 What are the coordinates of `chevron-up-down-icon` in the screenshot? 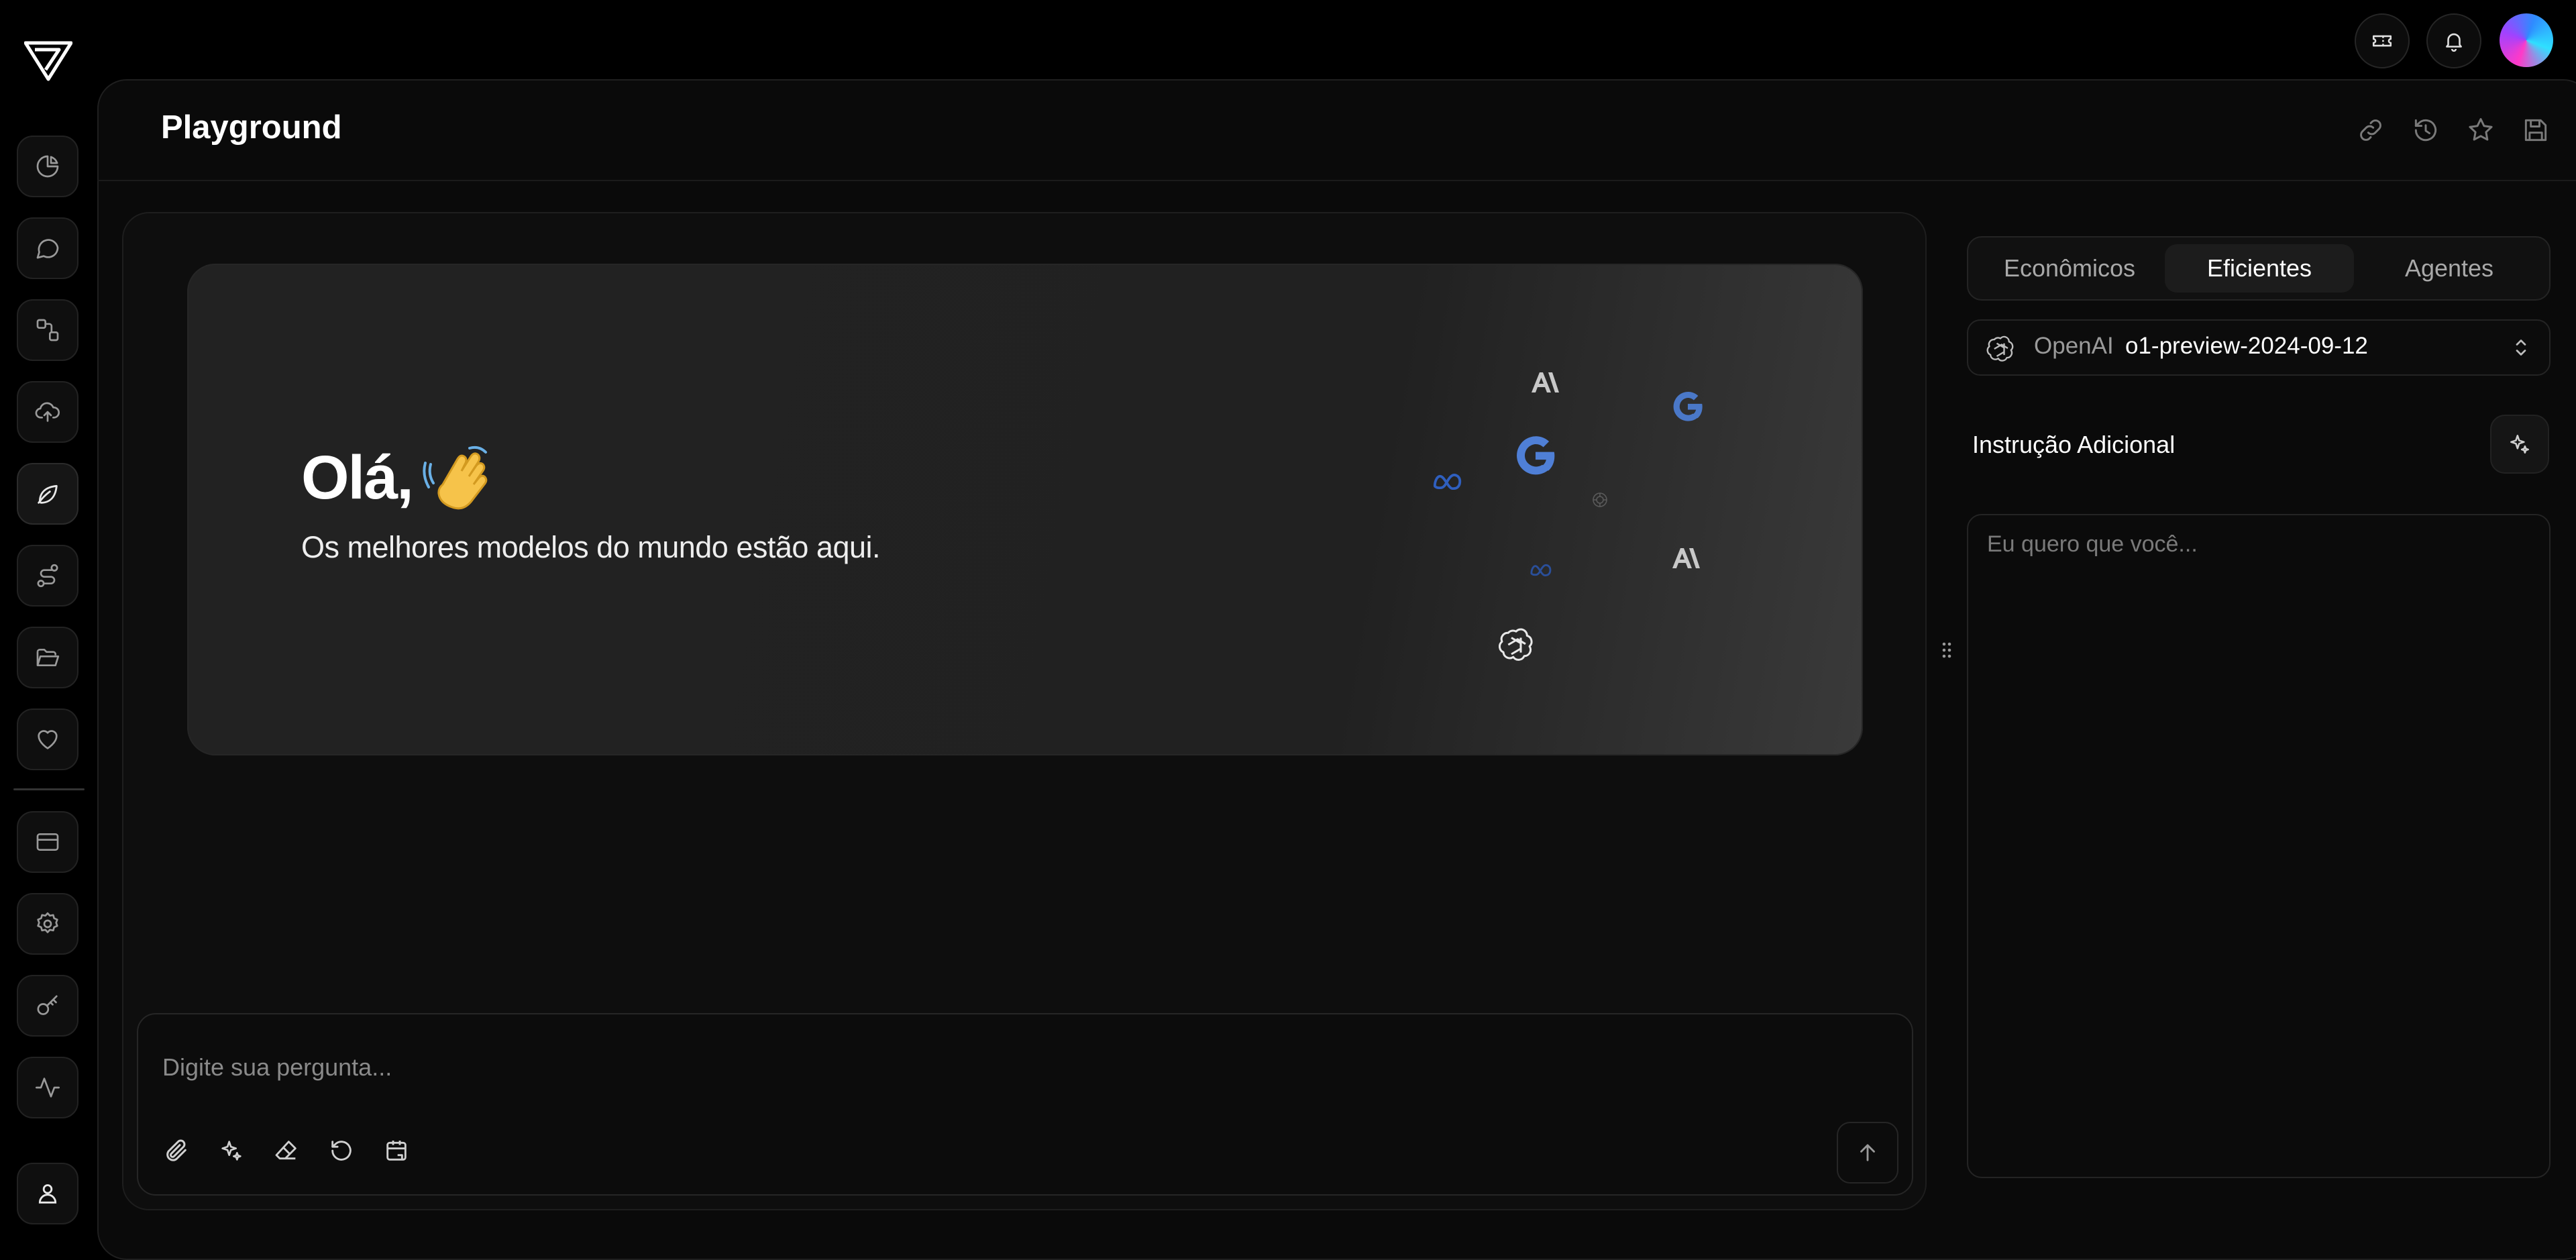 It's located at (2521, 347).